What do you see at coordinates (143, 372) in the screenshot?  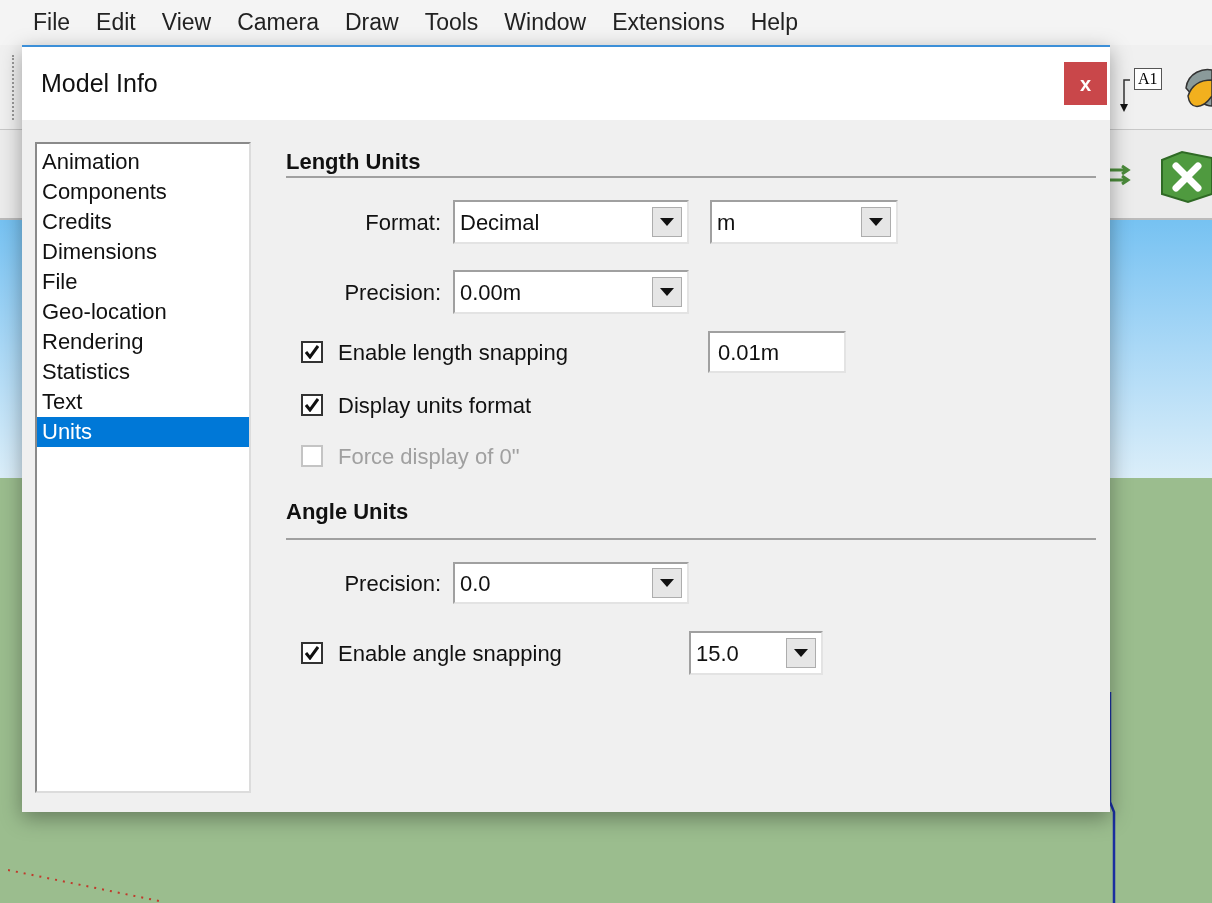 I see `category-item: Statistics` at bounding box center [143, 372].